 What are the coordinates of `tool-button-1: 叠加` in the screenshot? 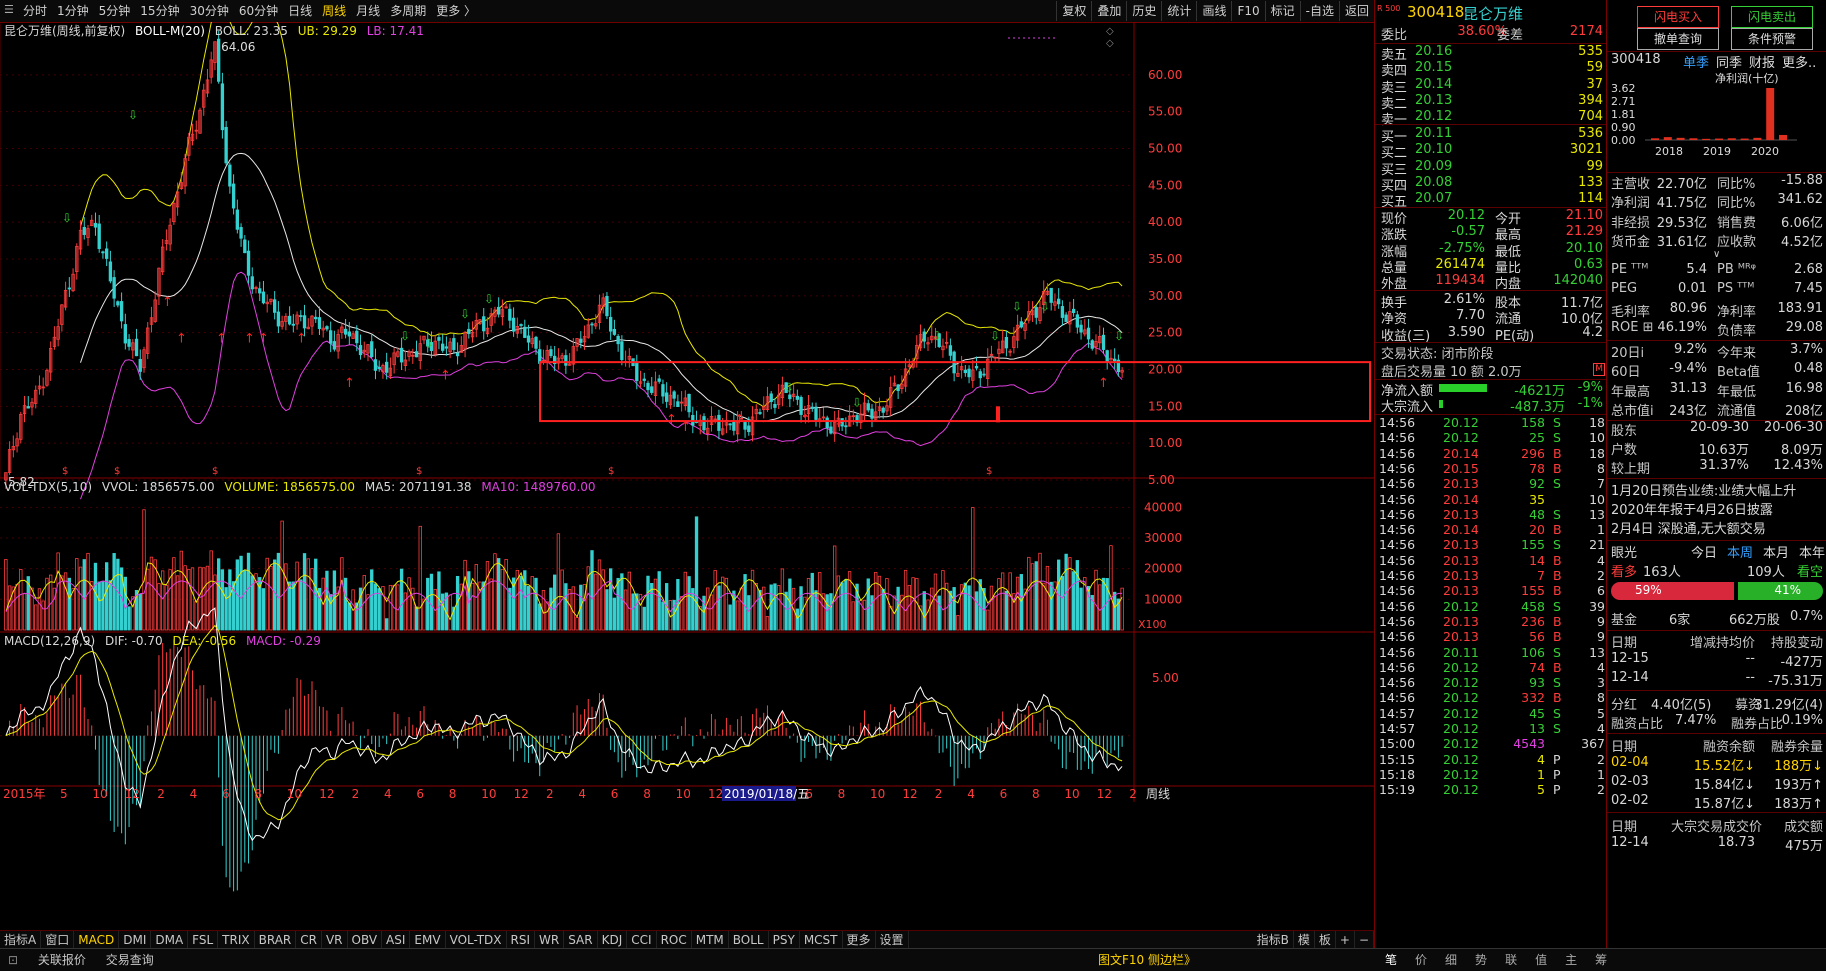 It's located at (1108, 11).